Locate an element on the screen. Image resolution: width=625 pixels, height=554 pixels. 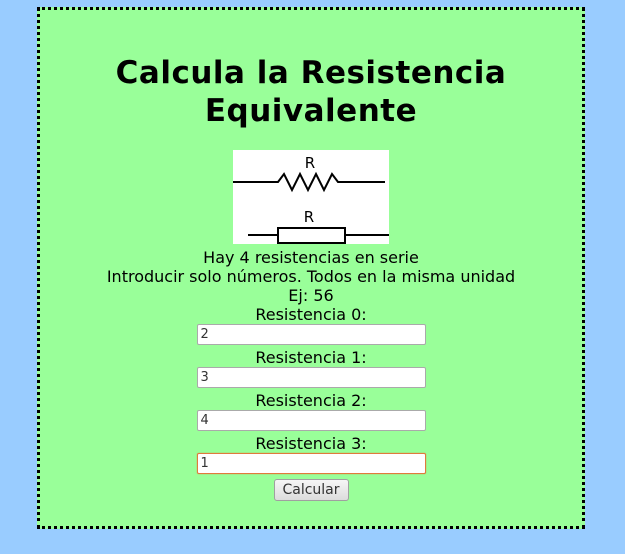
resistance-2-input is located at coordinates (311, 420).